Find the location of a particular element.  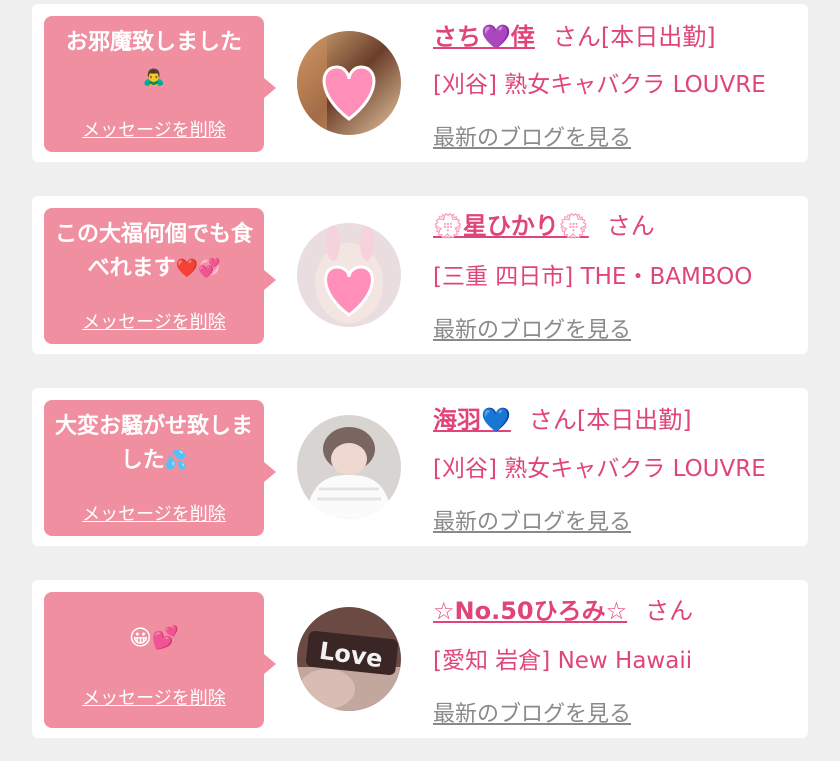

portrait-photo is located at coordinates (349, 467).